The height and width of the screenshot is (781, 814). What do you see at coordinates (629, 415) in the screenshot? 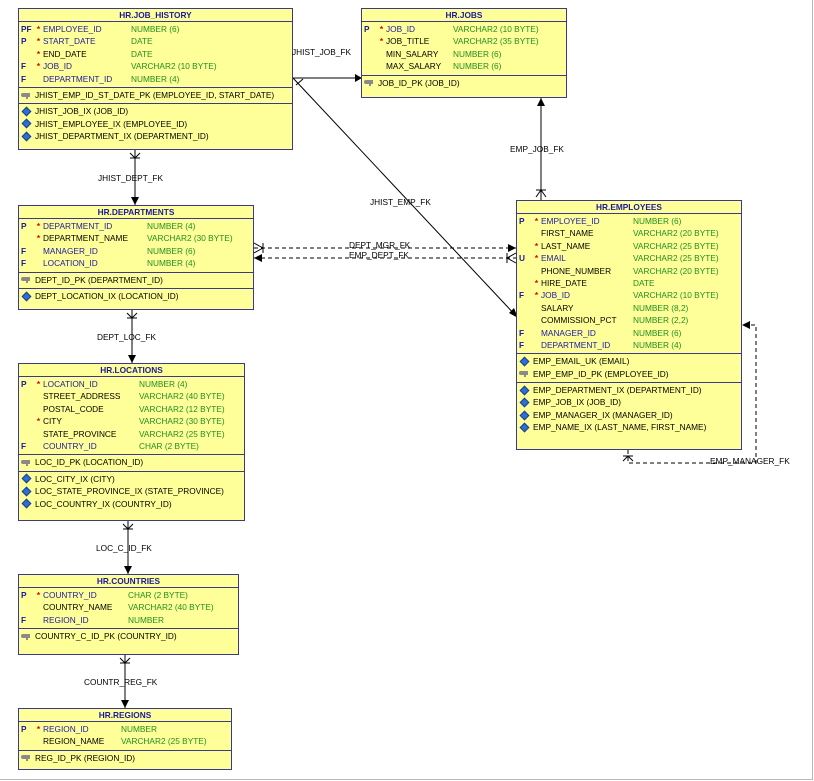
I see `index-row: EMP_MANAGER_IX (MANAGER_ID)` at bounding box center [629, 415].